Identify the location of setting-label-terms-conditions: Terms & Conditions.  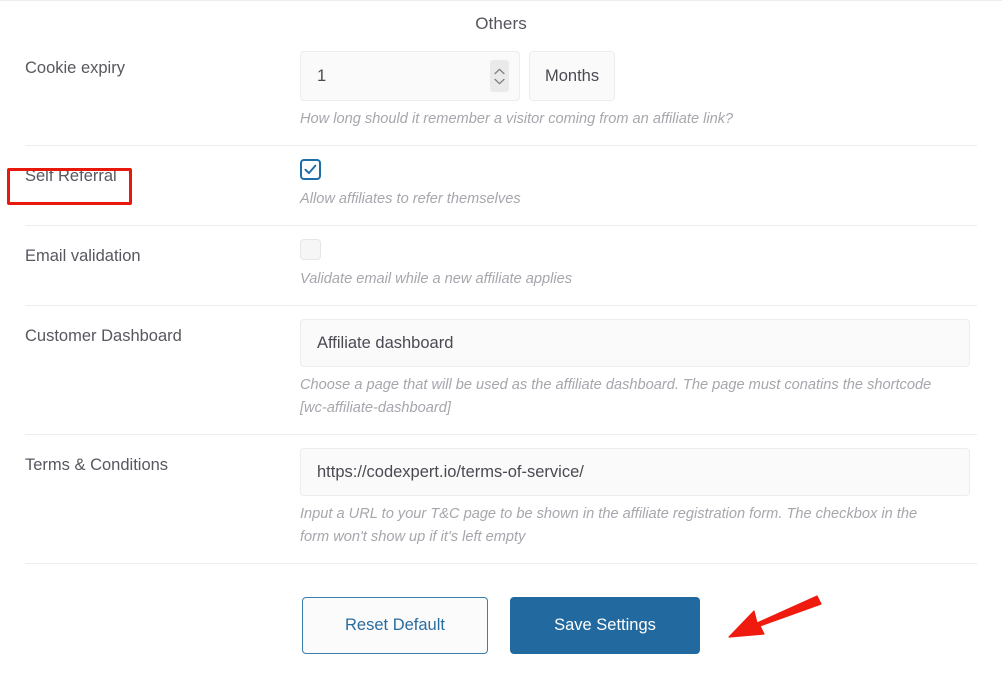
(97, 465).